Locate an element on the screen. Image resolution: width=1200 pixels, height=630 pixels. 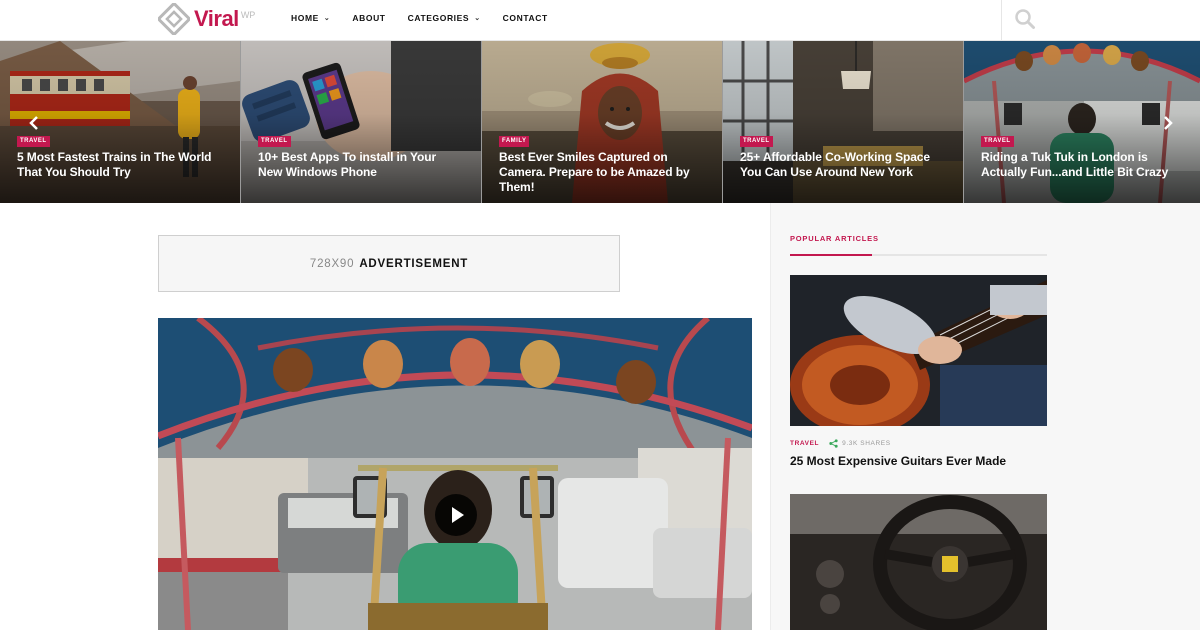
logo-mark-icon is located at coordinates (174, 19).